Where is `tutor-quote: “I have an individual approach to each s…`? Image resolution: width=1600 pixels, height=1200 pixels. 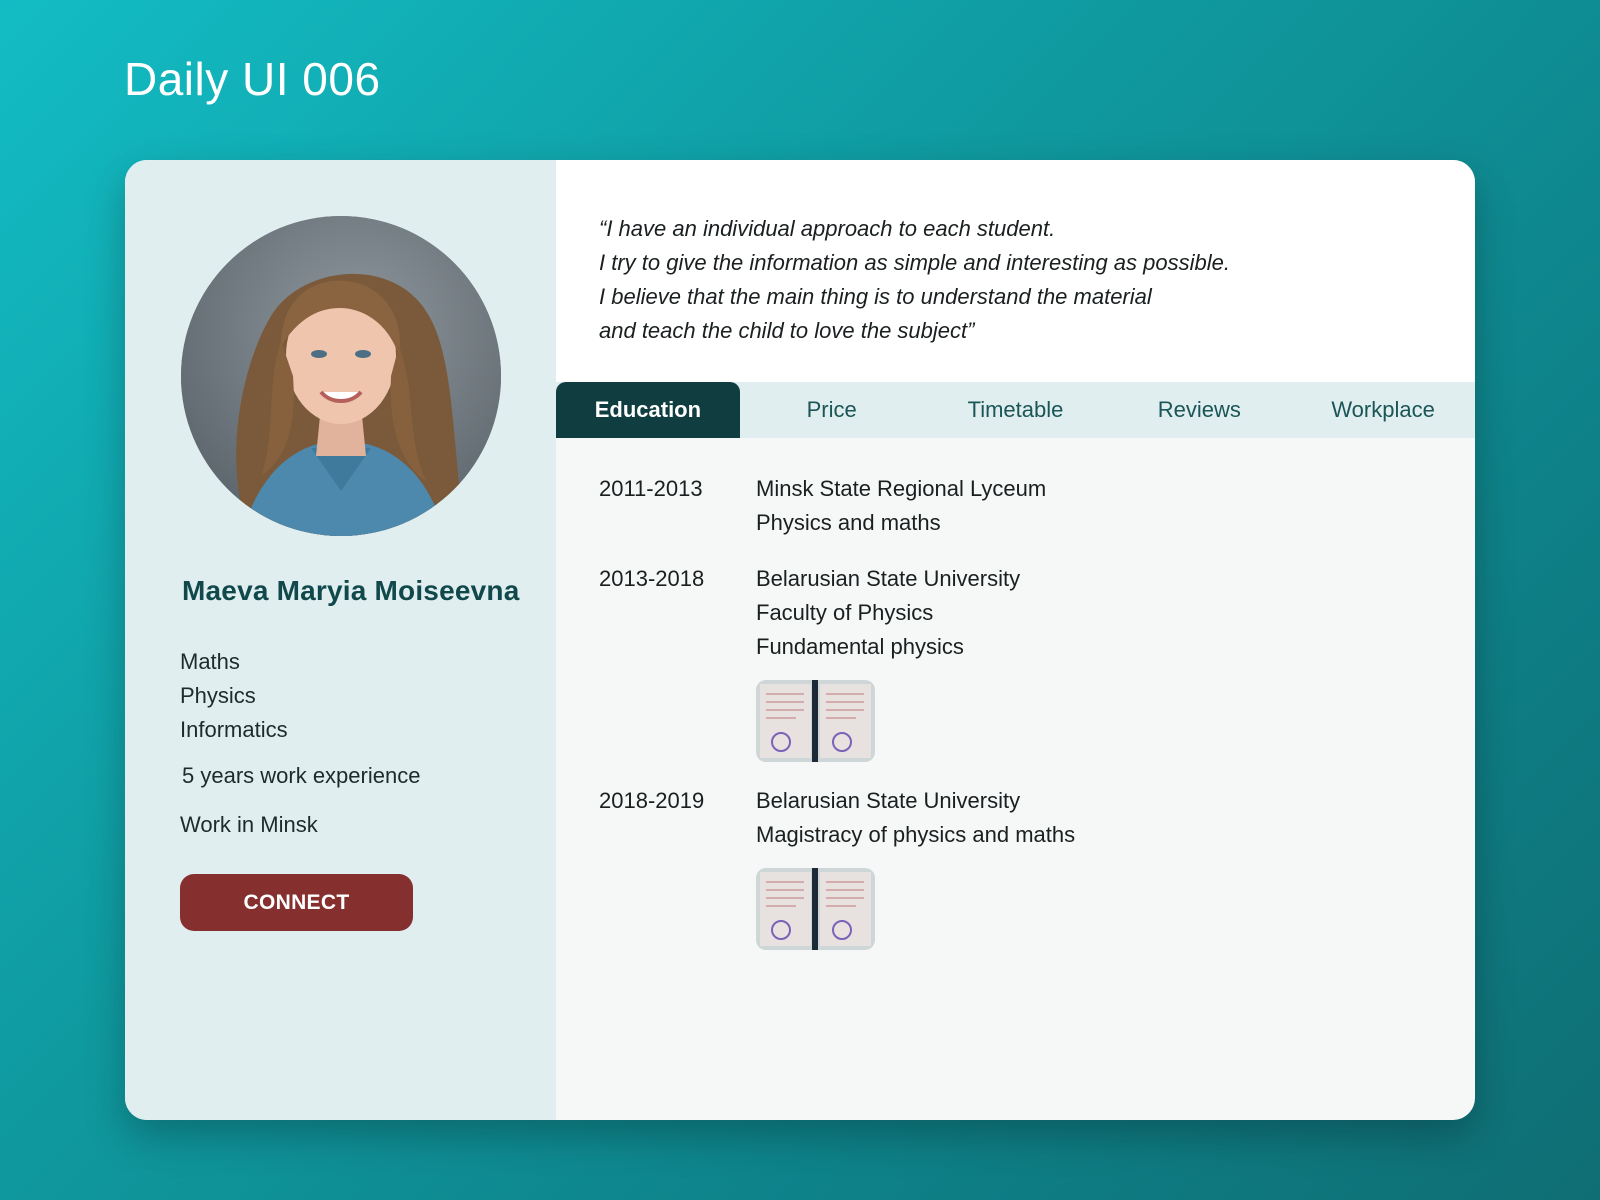
tutor-quote: “I have an individual approach to each s… is located at coordinates (914, 280).